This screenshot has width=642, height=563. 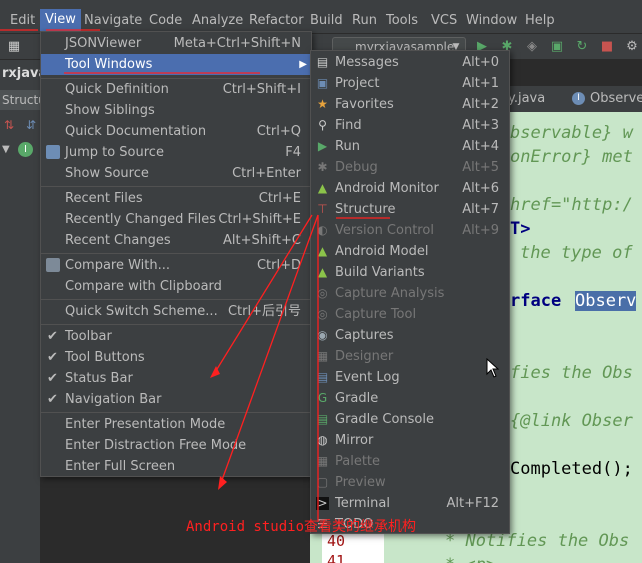 I want to click on code-keyword: rface, so click(x=536, y=301).